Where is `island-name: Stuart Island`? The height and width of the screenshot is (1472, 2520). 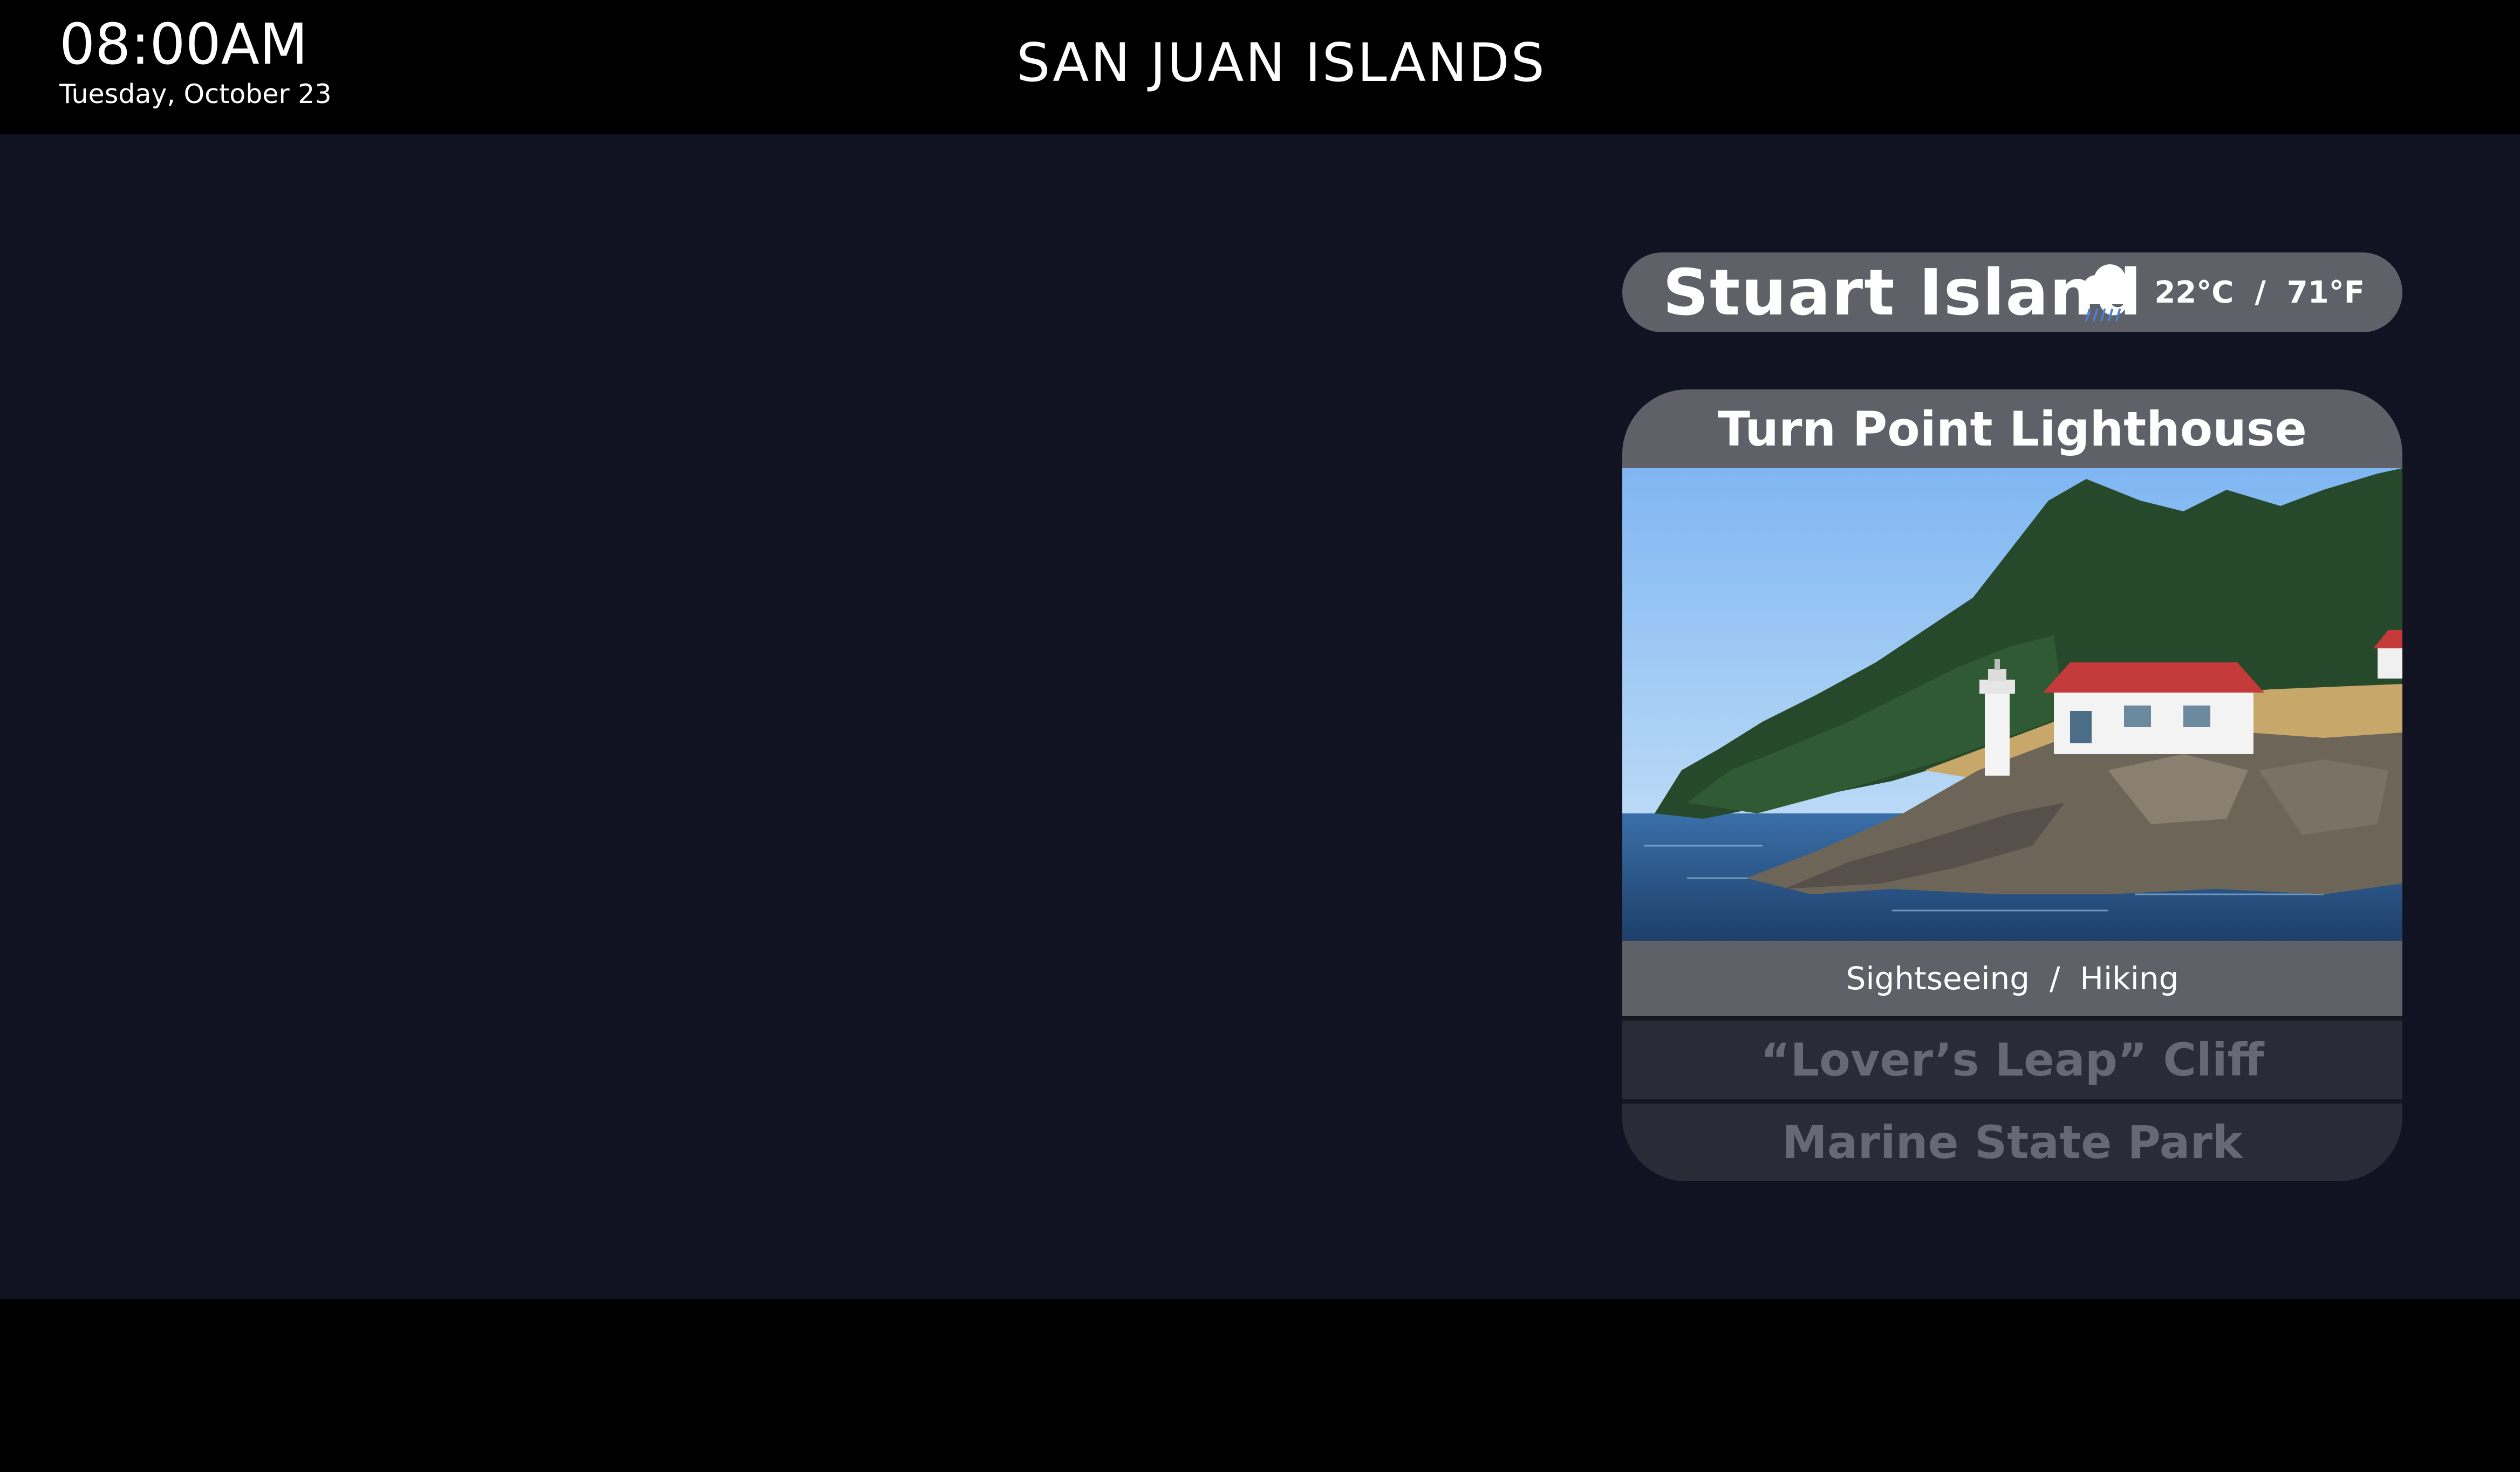 island-name: Stuart Island is located at coordinates (1903, 292).